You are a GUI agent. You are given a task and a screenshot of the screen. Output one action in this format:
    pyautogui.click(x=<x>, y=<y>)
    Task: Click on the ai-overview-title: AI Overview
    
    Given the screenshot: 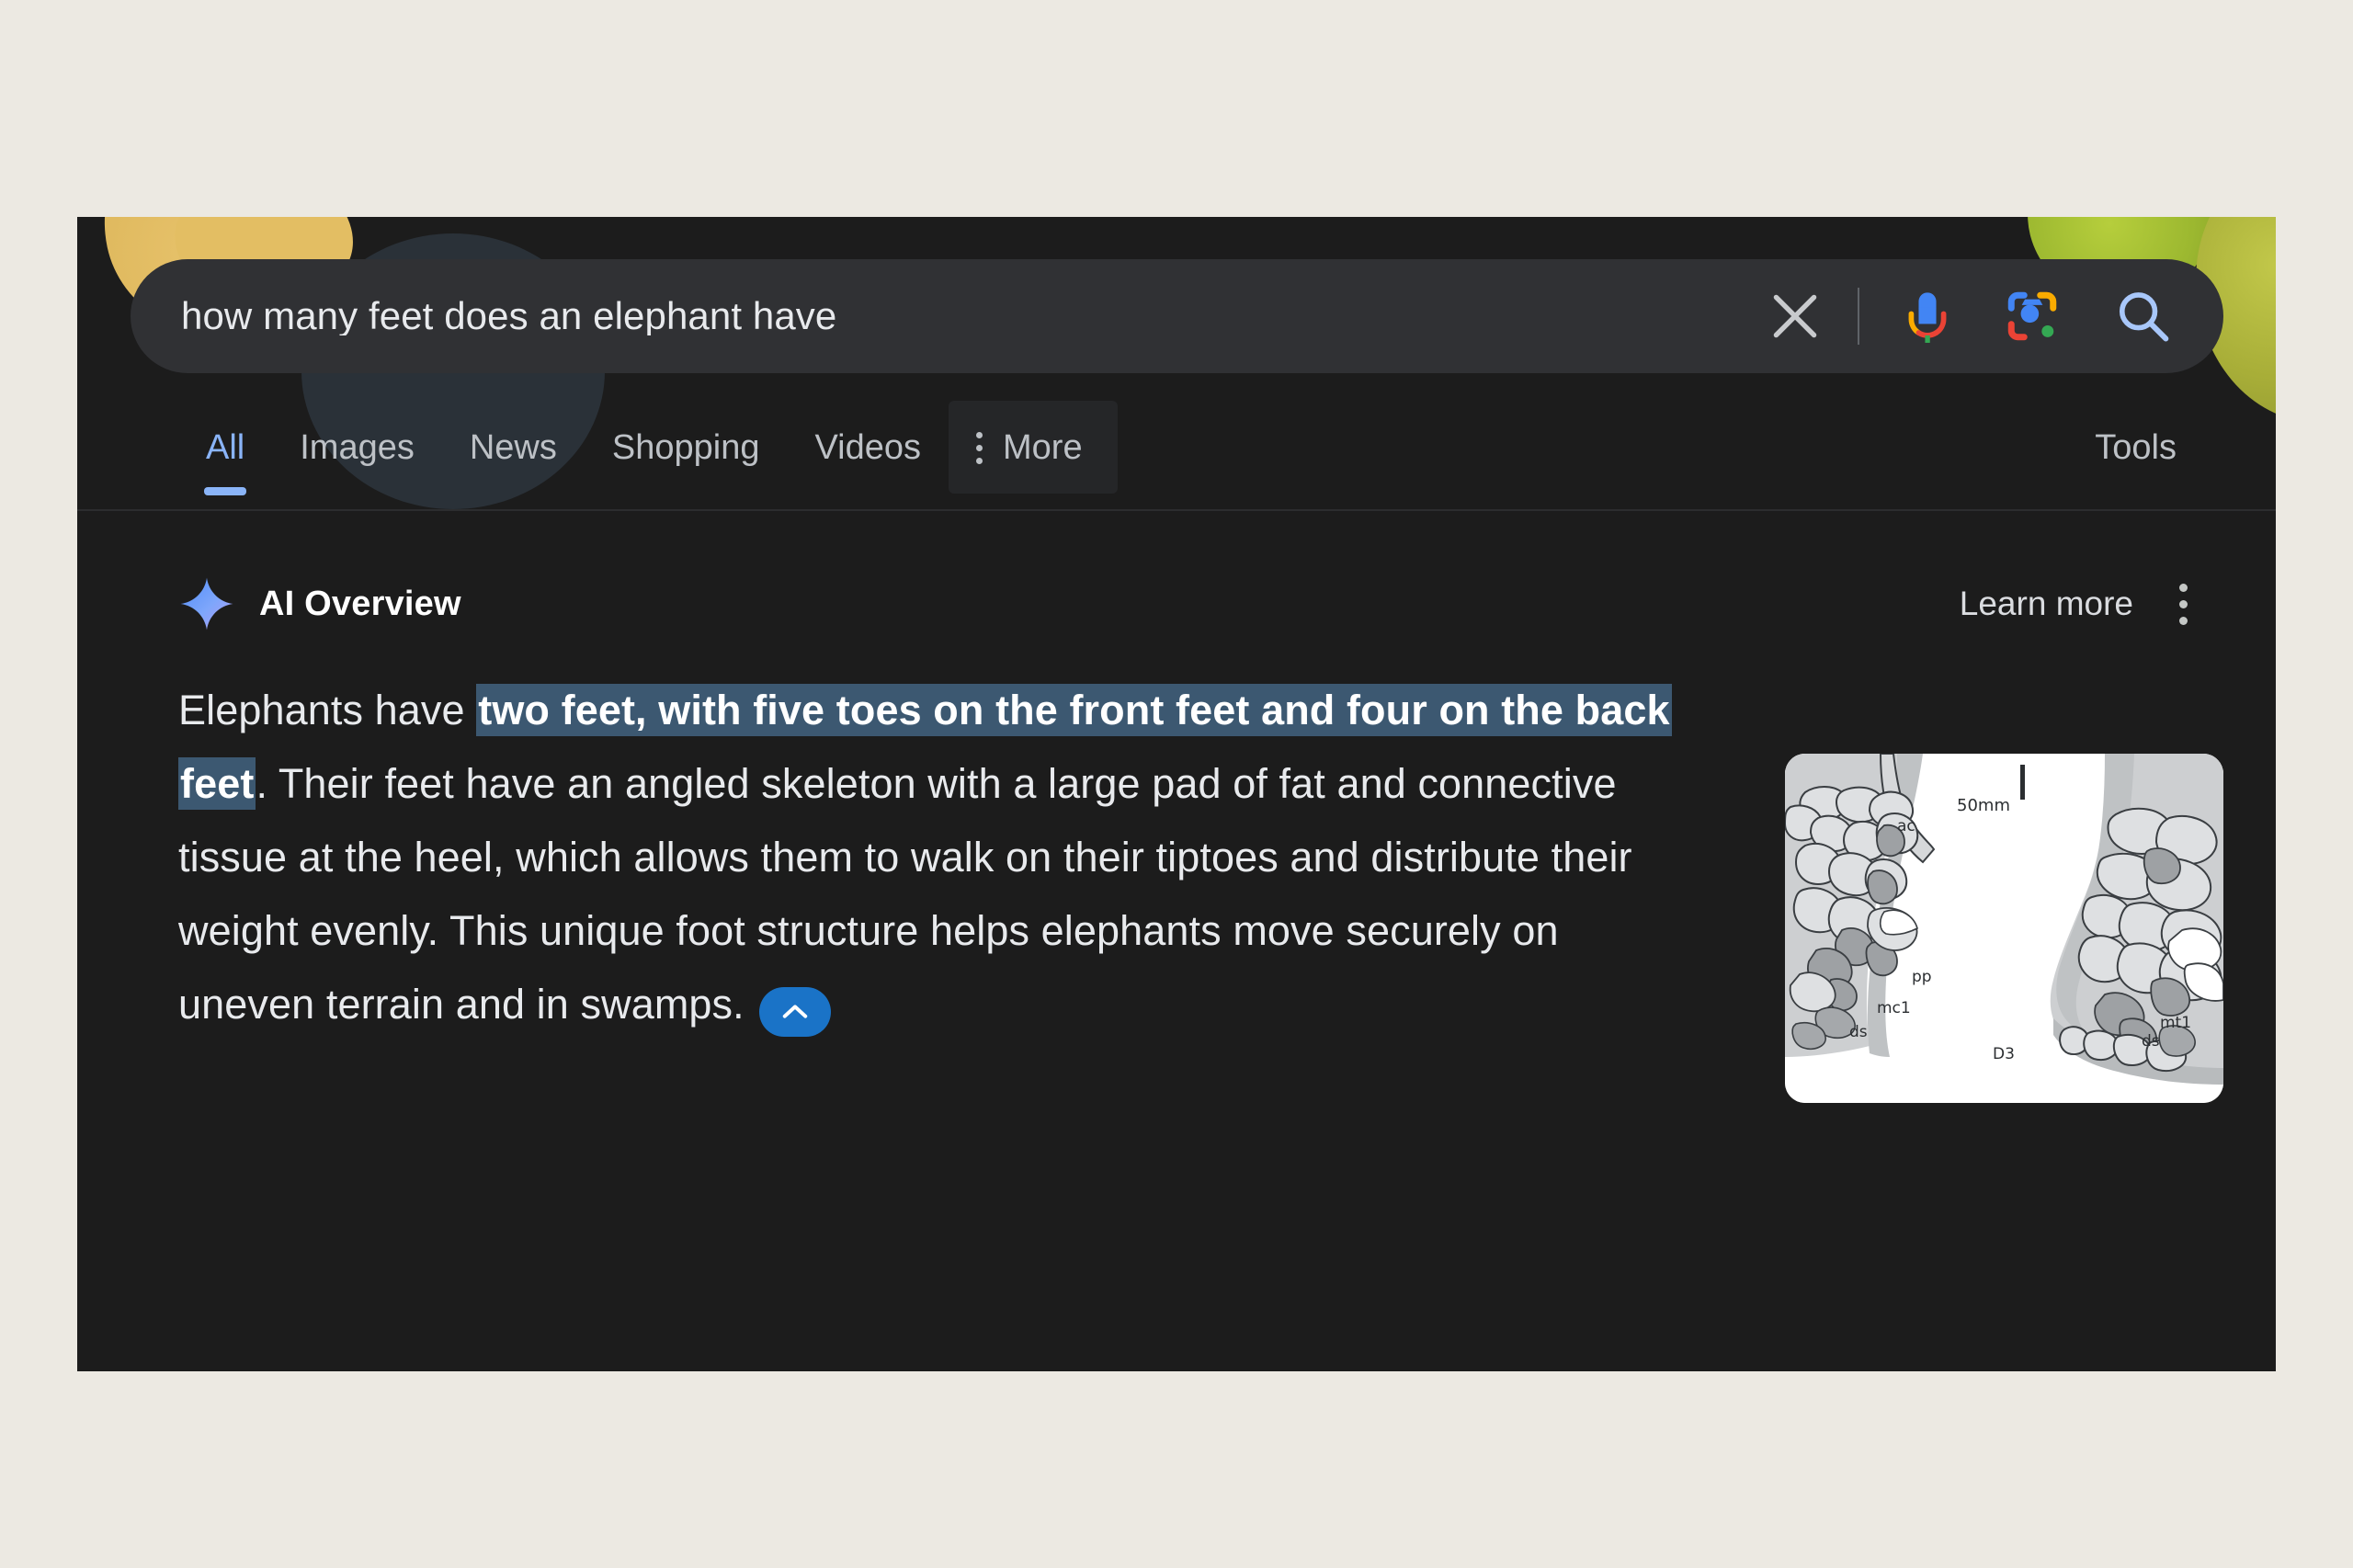 What is the action you would take?
    pyautogui.click(x=360, y=603)
    